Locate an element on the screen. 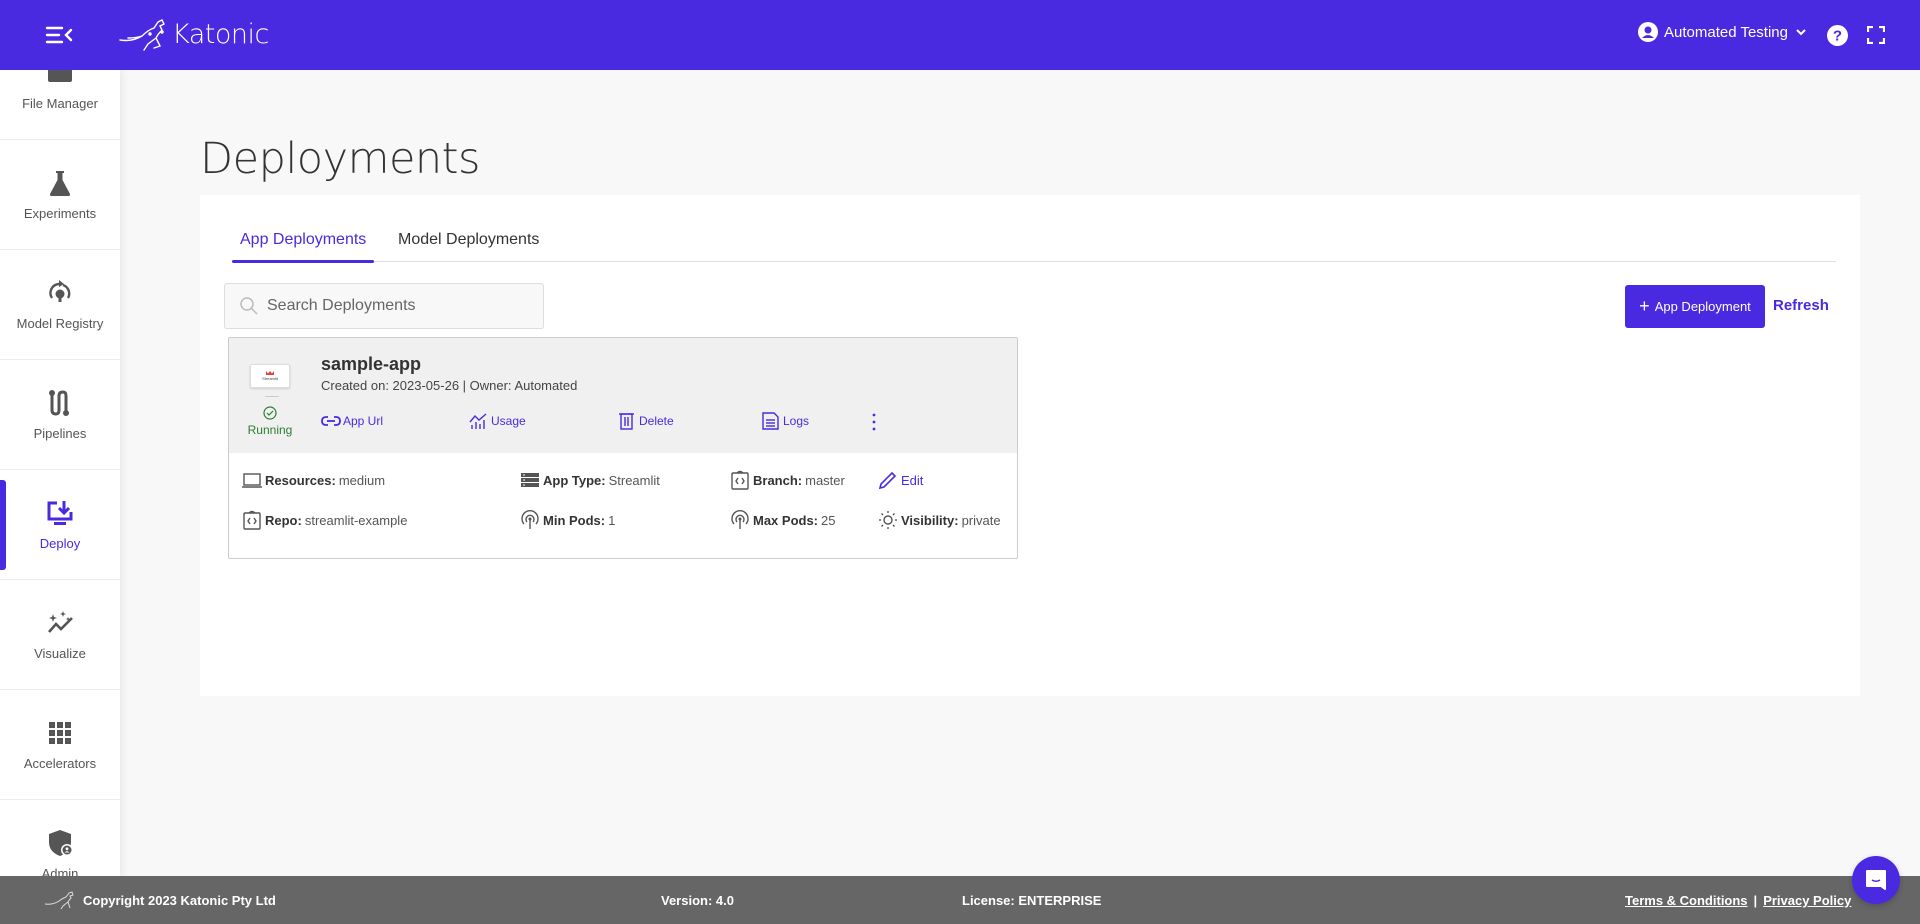 The height and width of the screenshot is (924, 1920). resources-value: medium is located at coordinates (362, 480).